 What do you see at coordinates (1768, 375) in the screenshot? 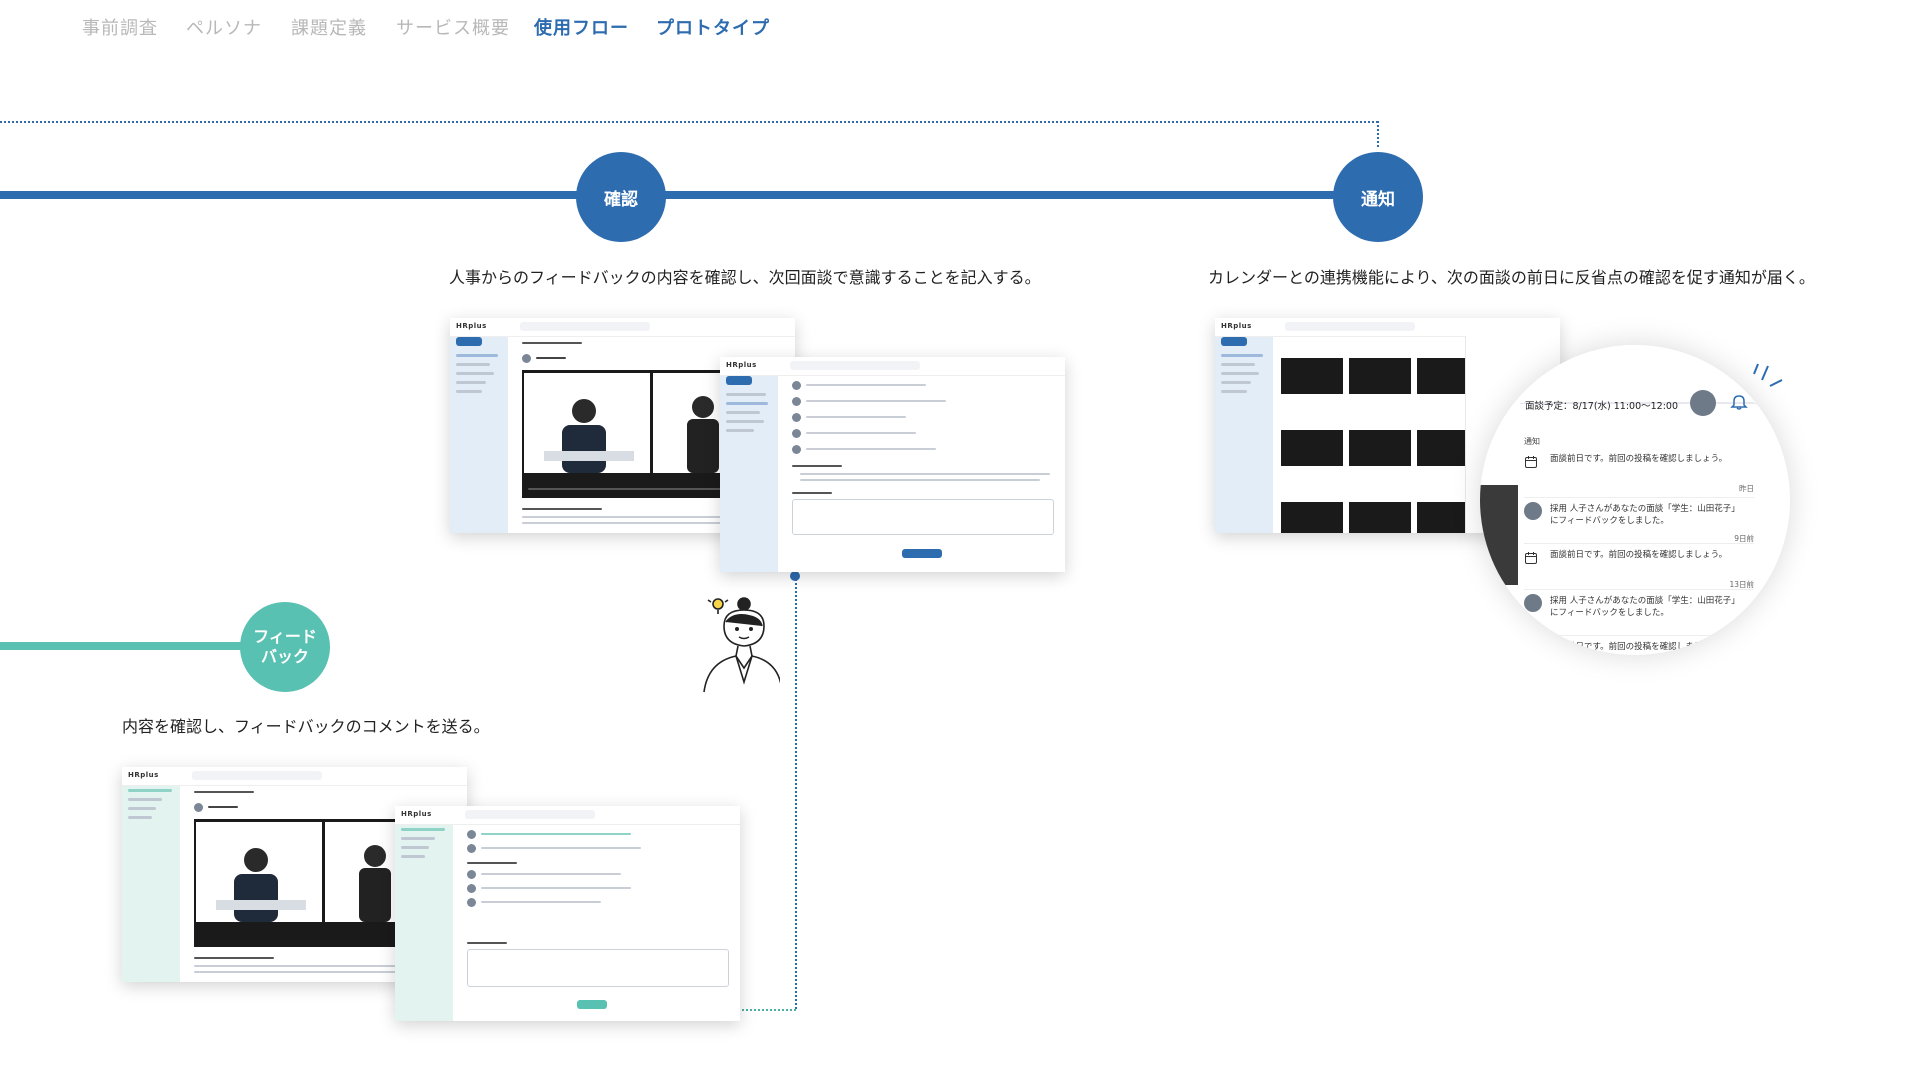
I see `ring-marks` at bounding box center [1768, 375].